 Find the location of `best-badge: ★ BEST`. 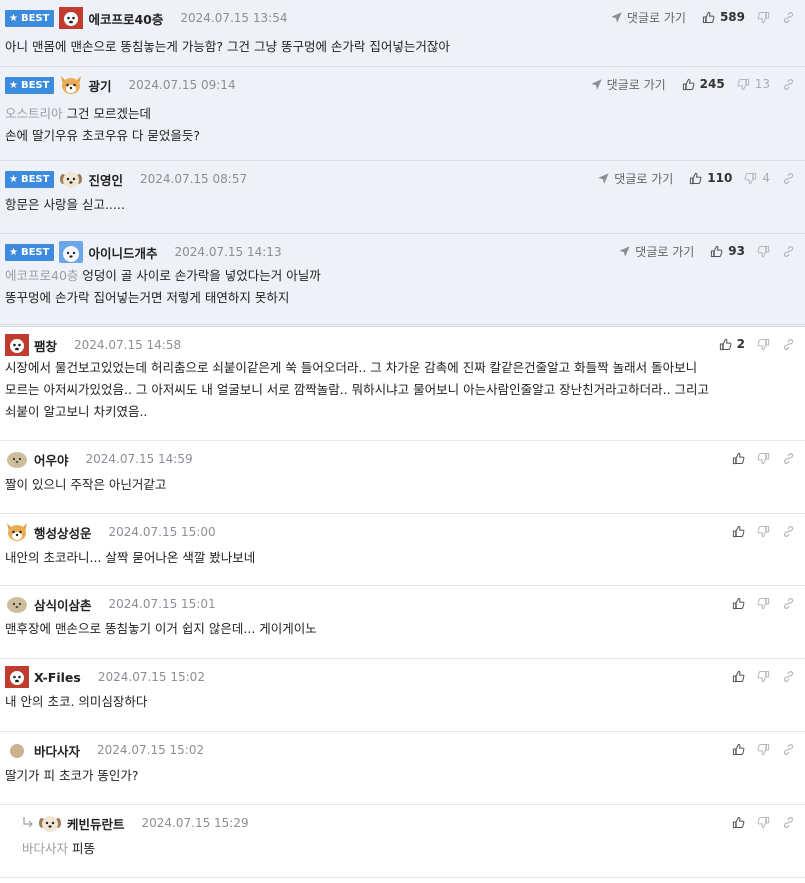

best-badge: ★ BEST is located at coordinates (30, 252).